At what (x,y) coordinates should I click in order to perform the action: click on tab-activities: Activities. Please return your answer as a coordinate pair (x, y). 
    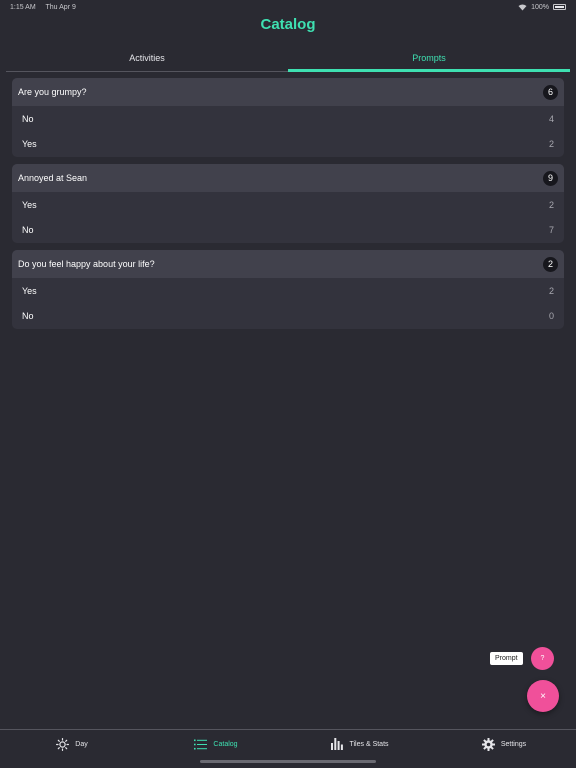
    Looking at the image, I should click on (147, 59).